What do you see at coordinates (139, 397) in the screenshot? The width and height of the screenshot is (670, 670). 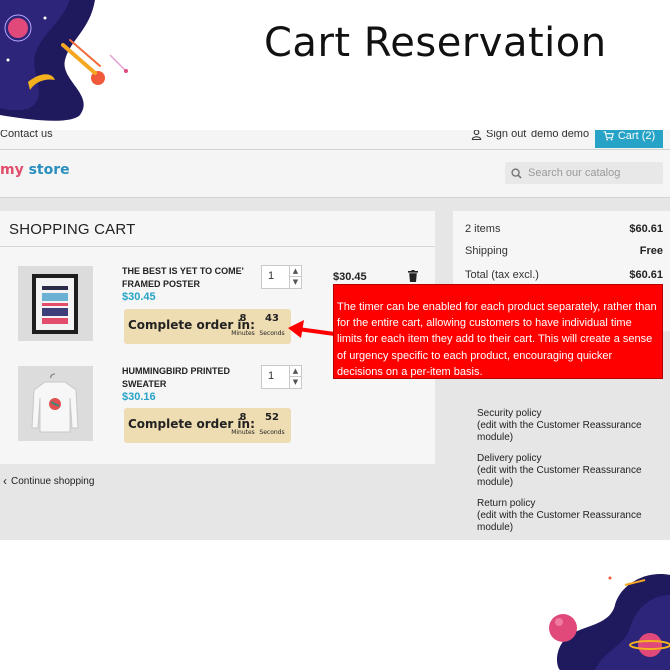 I see `product-price: $30.16` at bounding box center [139, 397].